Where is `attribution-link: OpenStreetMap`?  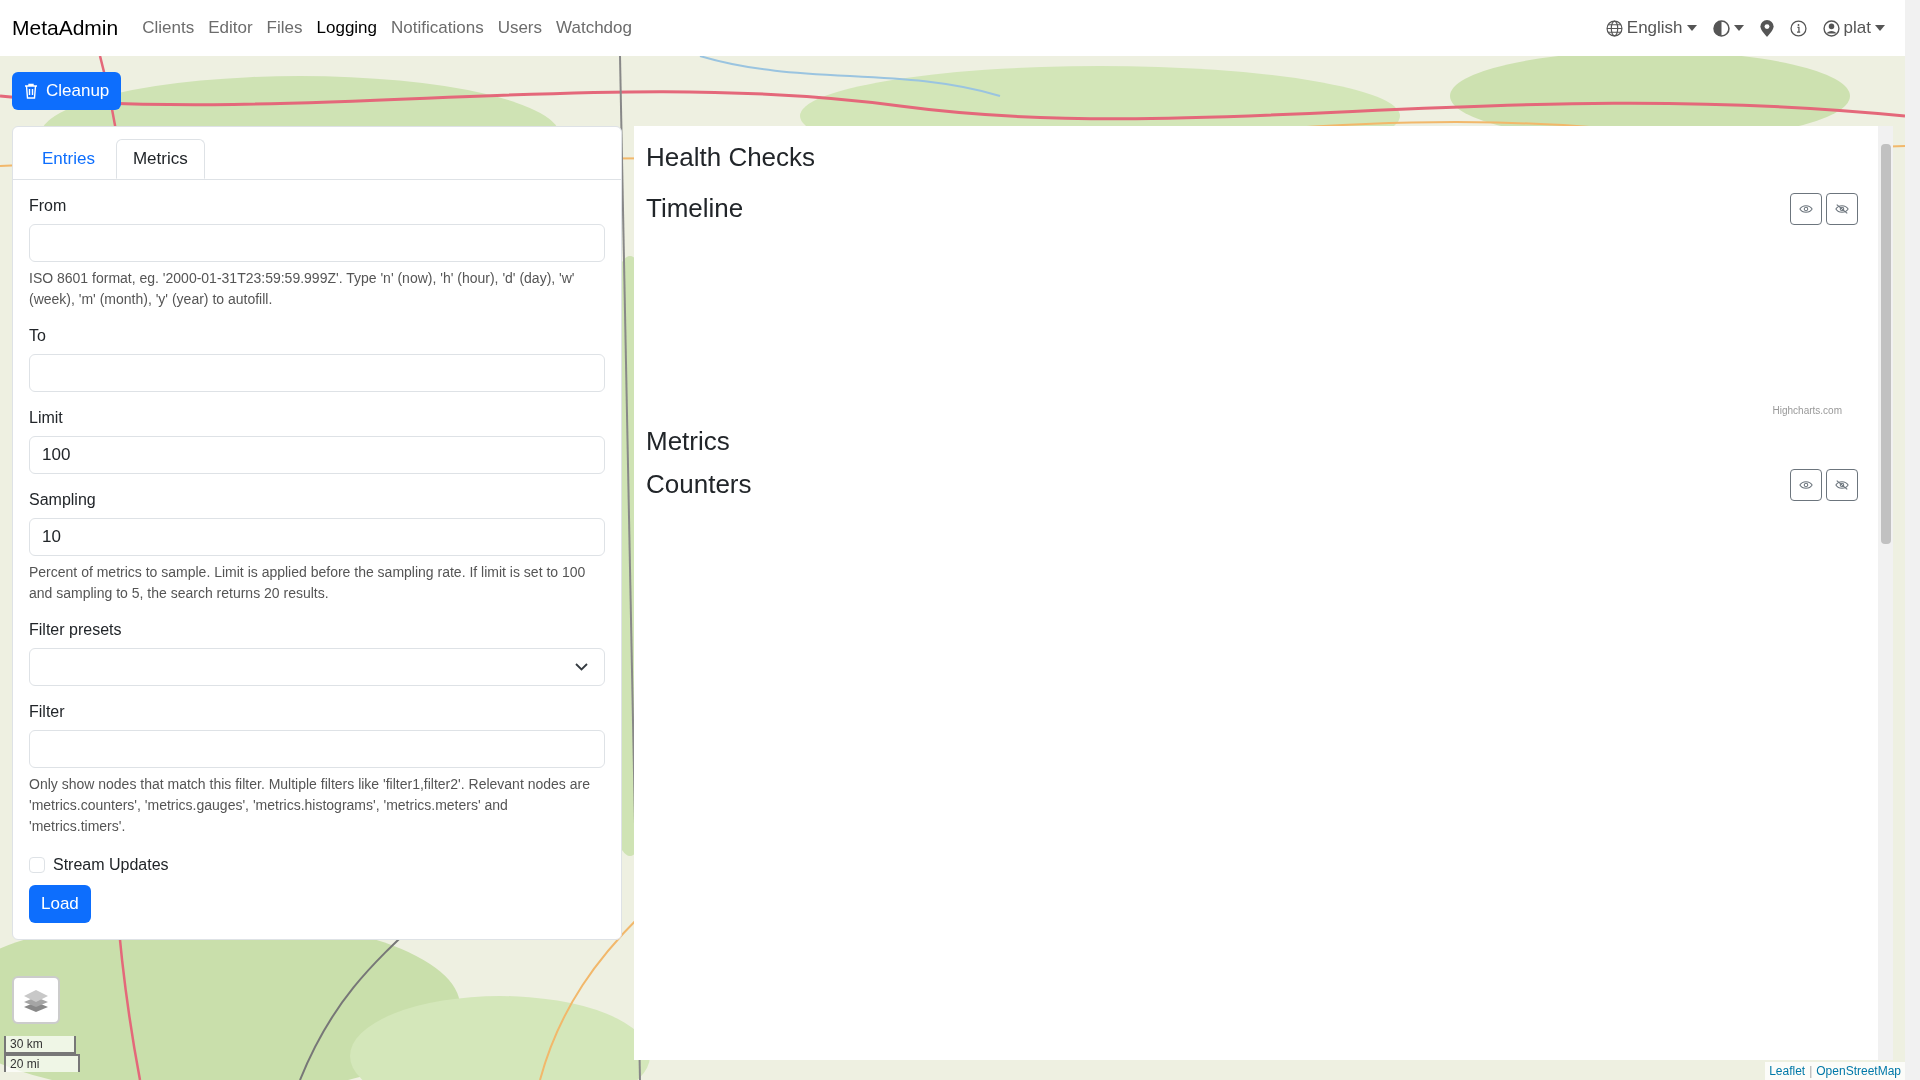 attribution-link: OpenStreetMap is located at coordinates (1858, 1071).